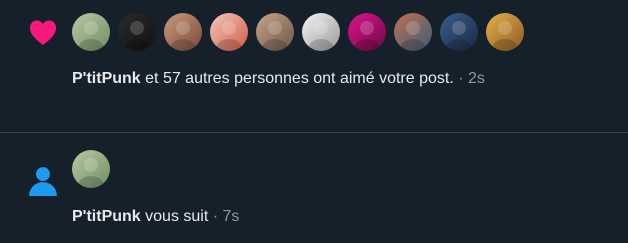 The image size is (628, 243). What do you see at coordinates (174, 216) in the screenshot?
I see `follow-message: vous suit` at bounding box center [174, 216].